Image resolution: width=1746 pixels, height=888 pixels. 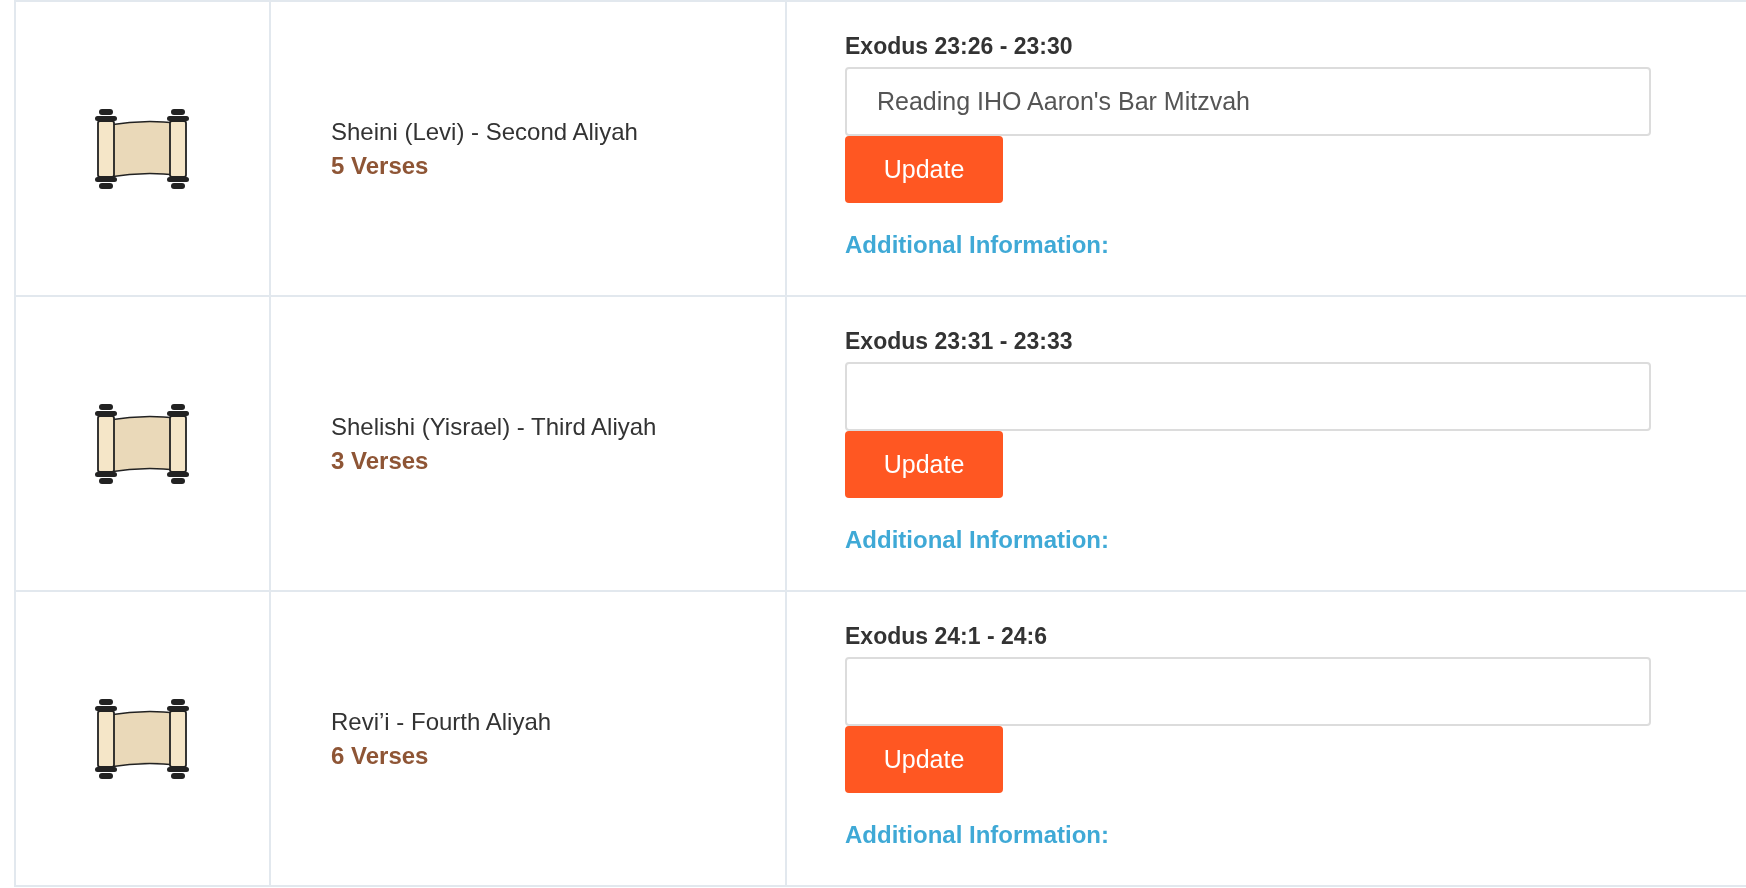 I want to click on aliyah-name: Revi’i - Fourth Aliyah, so click(x=442, y=721).